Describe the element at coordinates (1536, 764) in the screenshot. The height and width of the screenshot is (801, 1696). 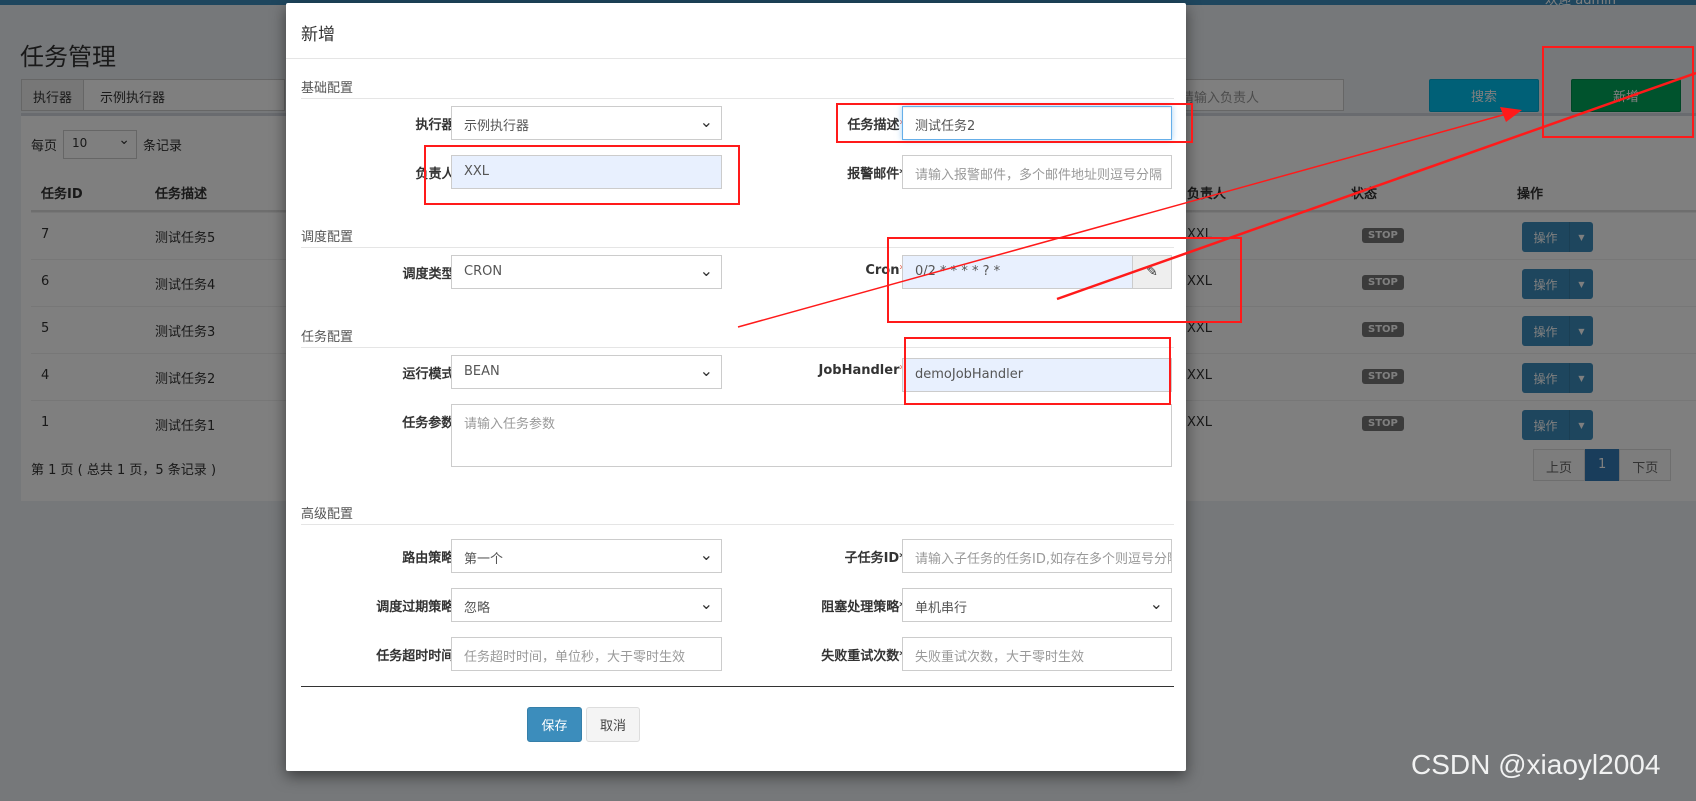
I see `watermark-text: CSDN @xiaoyl2004` at that location.